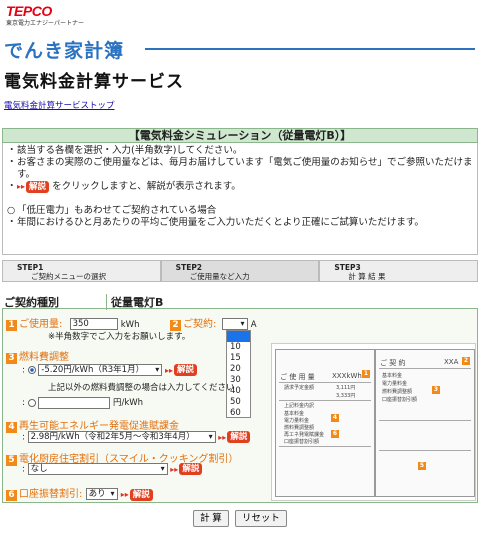 This screenshot has width=480, height=534. What do you see at coordinates (31, 302) in the screenshot?
I see `contract-type-label: ご契約種別` at bounding box center [31, 302].